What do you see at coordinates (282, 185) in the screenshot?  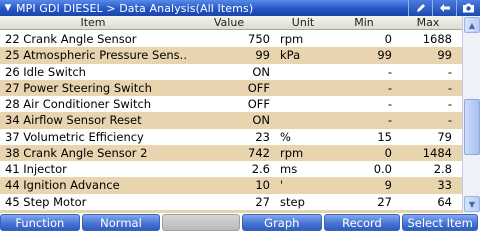 I see `row-unit: '` at bounding box center [282, 185].